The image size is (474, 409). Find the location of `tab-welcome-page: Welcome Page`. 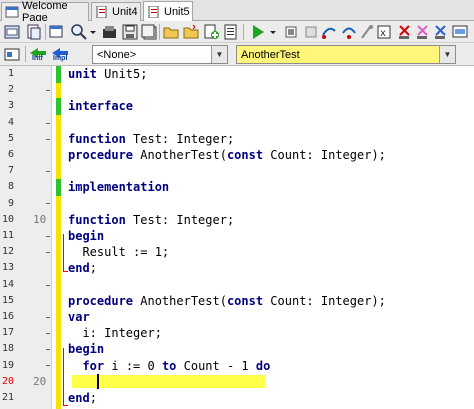

tab-welcome-page: Welcome Page is located at coordinates (45, 12).